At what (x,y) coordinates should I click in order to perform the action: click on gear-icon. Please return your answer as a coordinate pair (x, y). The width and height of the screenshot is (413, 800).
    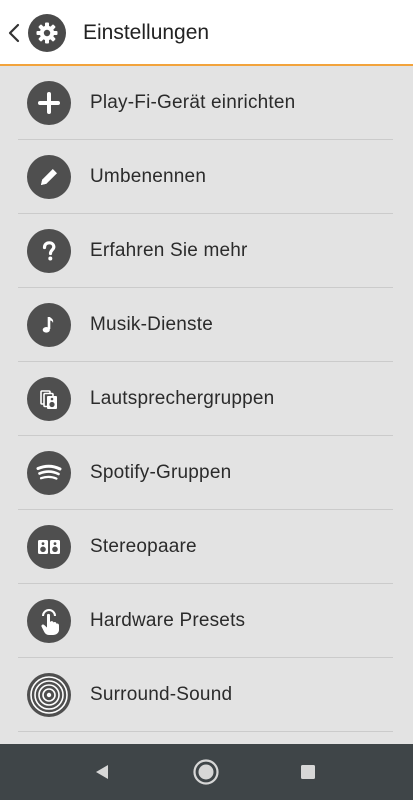
    Looking at the image, I should click on (47, 33).